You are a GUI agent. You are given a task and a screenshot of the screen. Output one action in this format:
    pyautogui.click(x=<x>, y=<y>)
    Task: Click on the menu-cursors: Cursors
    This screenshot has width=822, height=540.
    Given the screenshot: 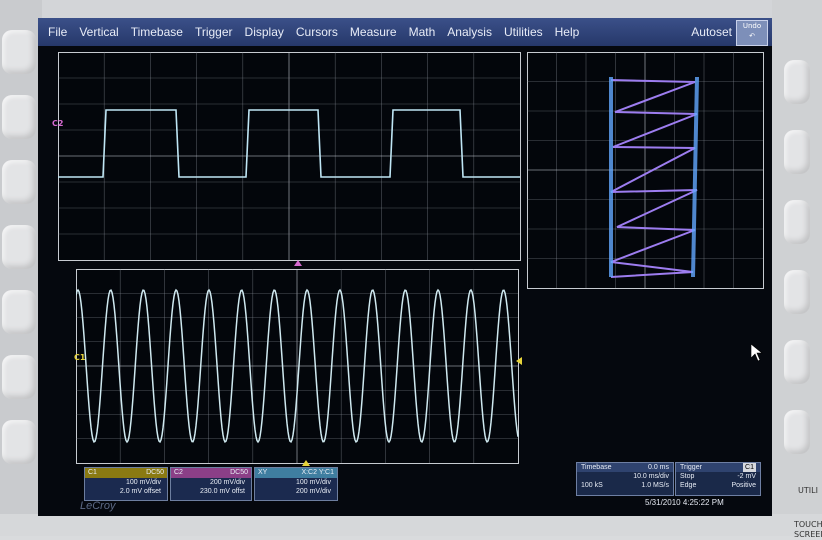 What is the action you would take?
    pyautogui.click(x=317, y=32)
    